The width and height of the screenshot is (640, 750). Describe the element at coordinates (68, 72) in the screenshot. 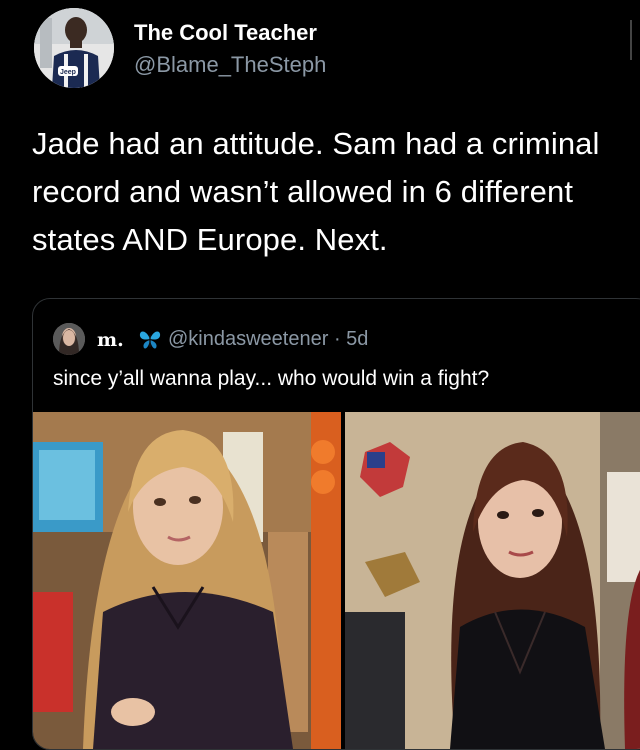

I see `svg-text: Jeep` at that location.